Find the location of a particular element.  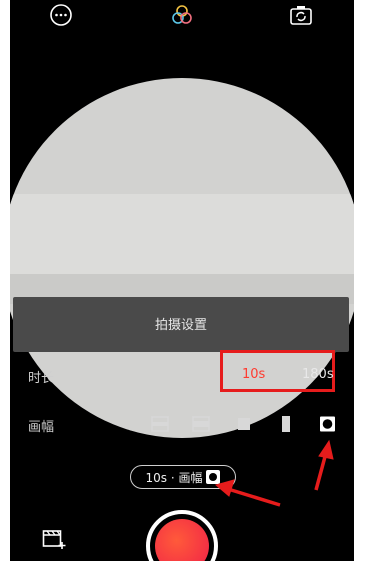

frame-label: 画幅 is located at coordinates (41, 427).